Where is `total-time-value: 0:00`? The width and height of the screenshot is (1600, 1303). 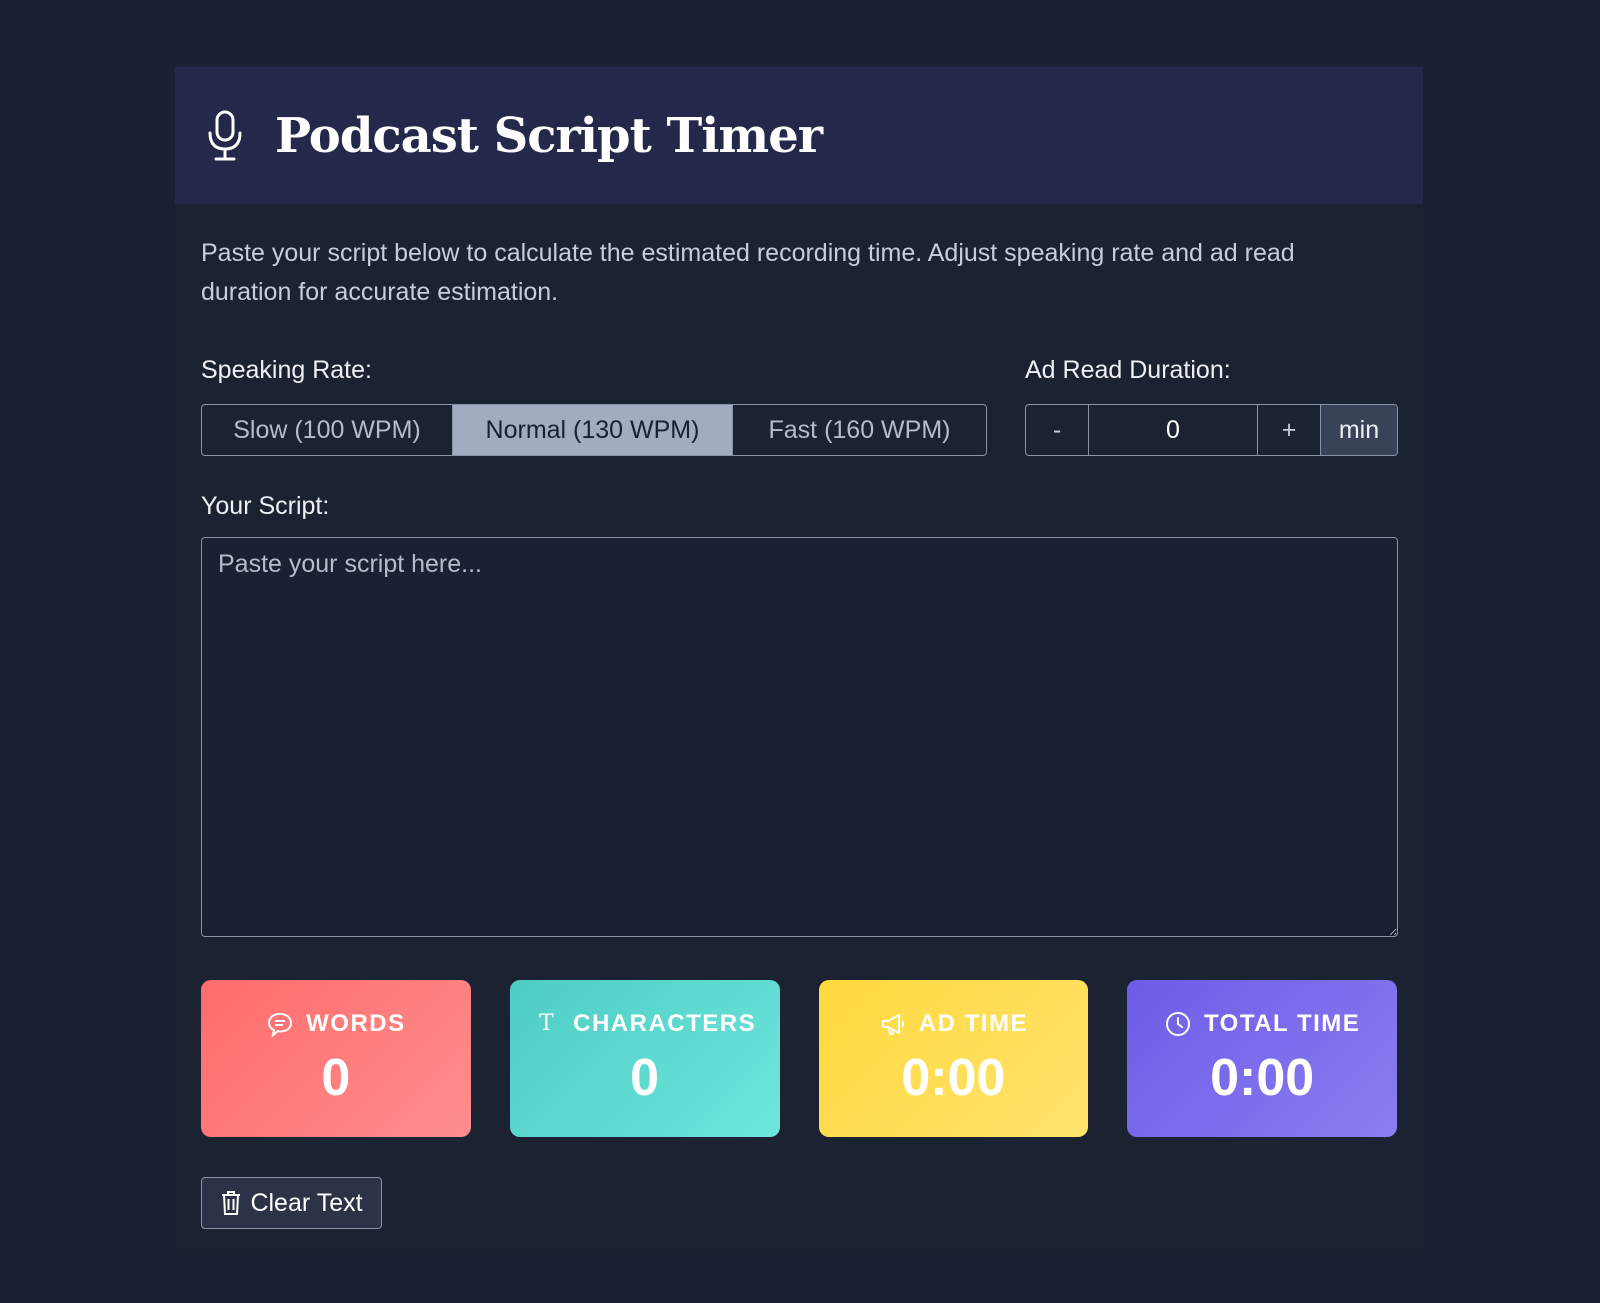
total-time-value: 0:00 is located at coordinates (1262, 1077).